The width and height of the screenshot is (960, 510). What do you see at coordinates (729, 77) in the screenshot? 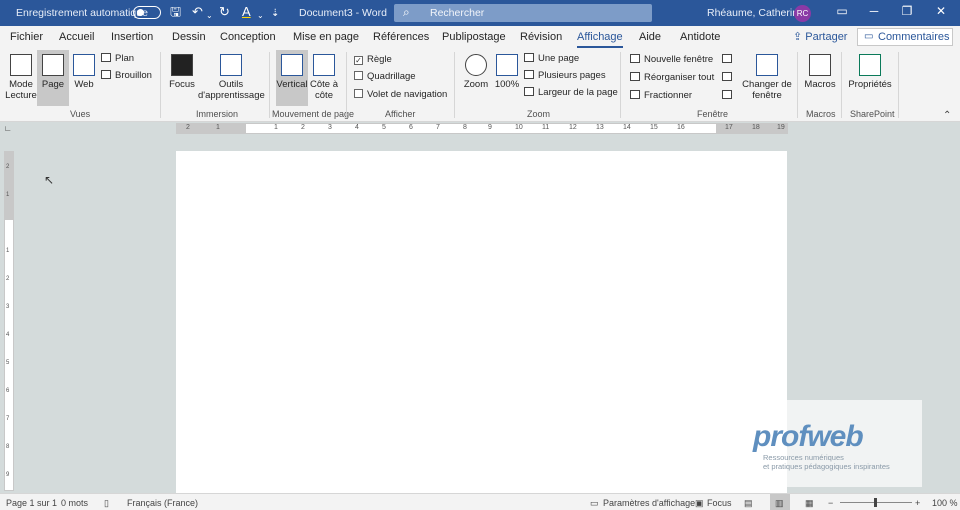
I see `sync-scrolling-icon` at bounding box center [729, 77].